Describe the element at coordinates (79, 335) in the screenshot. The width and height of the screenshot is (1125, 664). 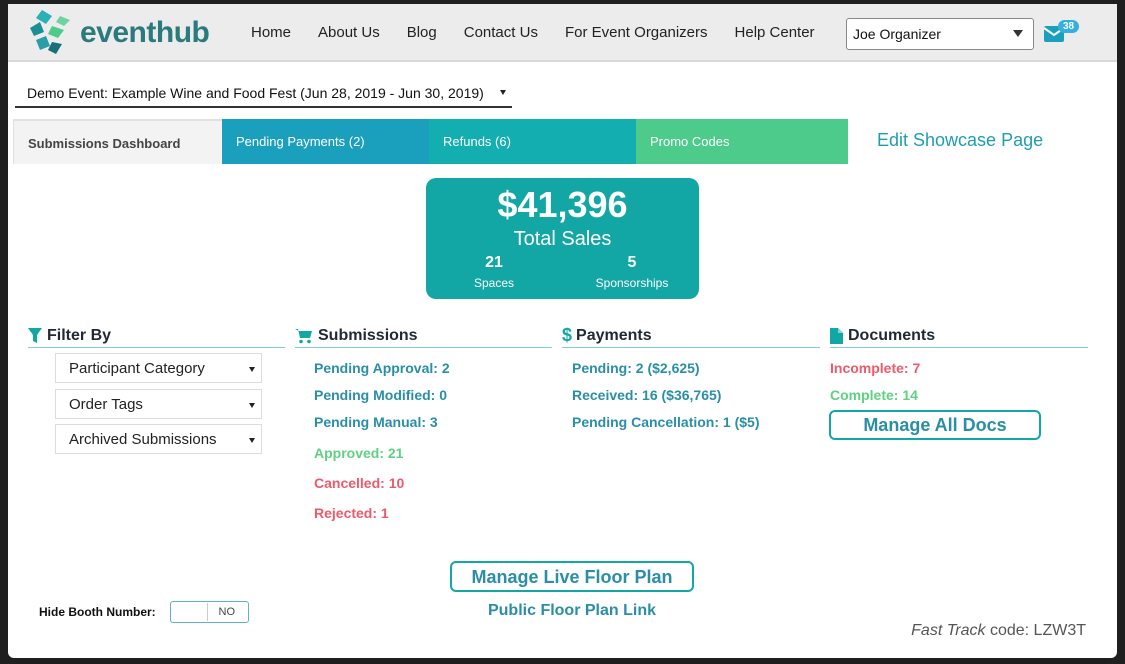
I see `filter-by-title: Filter By` at that location.